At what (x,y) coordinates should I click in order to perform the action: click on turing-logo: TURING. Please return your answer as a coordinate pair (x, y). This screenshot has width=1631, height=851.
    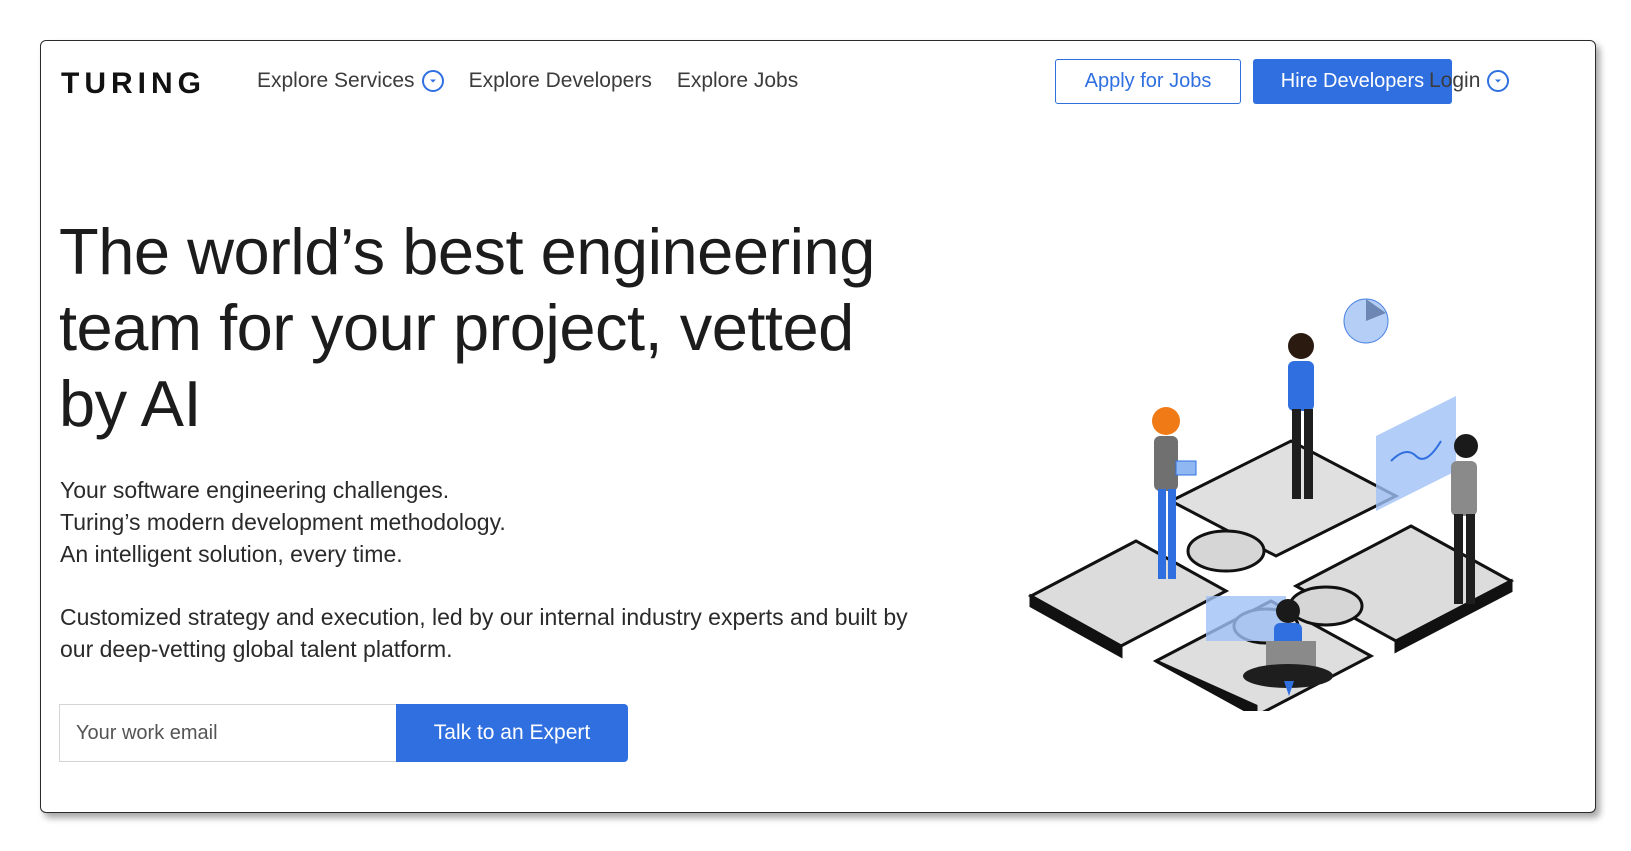
    Looking at the image, I should click on (133, 84).